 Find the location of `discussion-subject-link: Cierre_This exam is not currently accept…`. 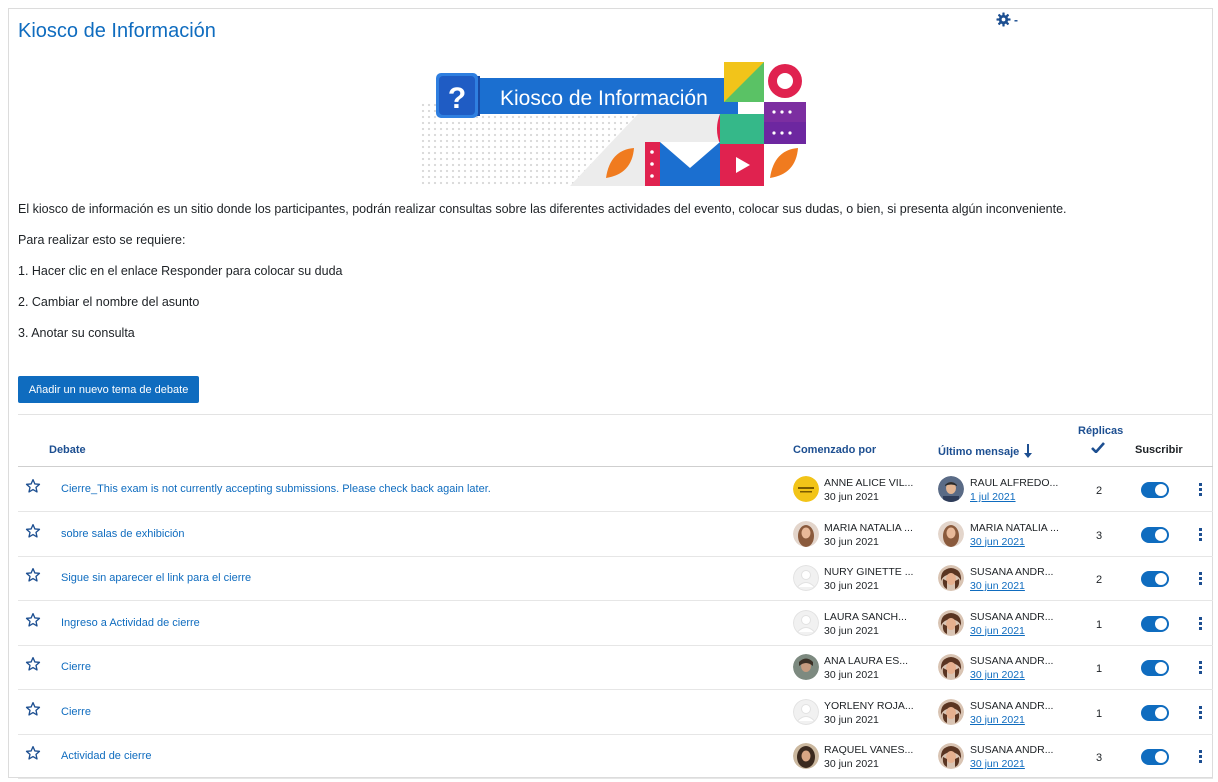

discussion-subject-link: Cierre_This exam is not currently accept… is located at coordinates (276, 489).